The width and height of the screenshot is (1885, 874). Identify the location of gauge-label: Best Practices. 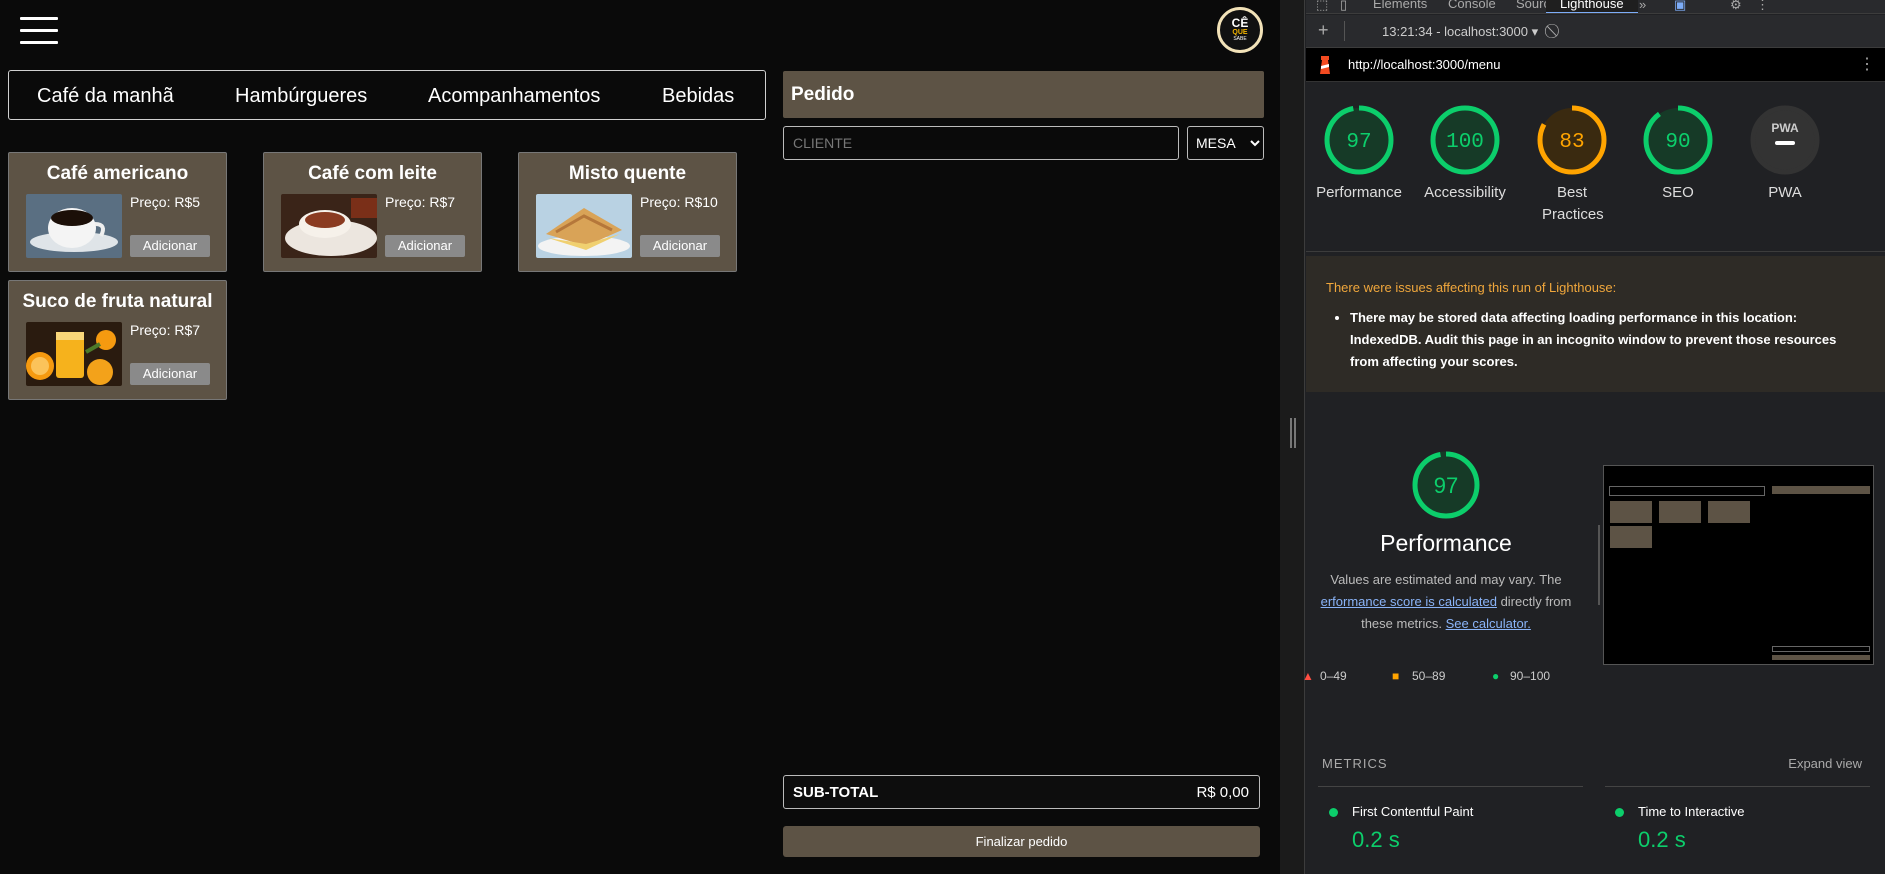
(1573, 203).